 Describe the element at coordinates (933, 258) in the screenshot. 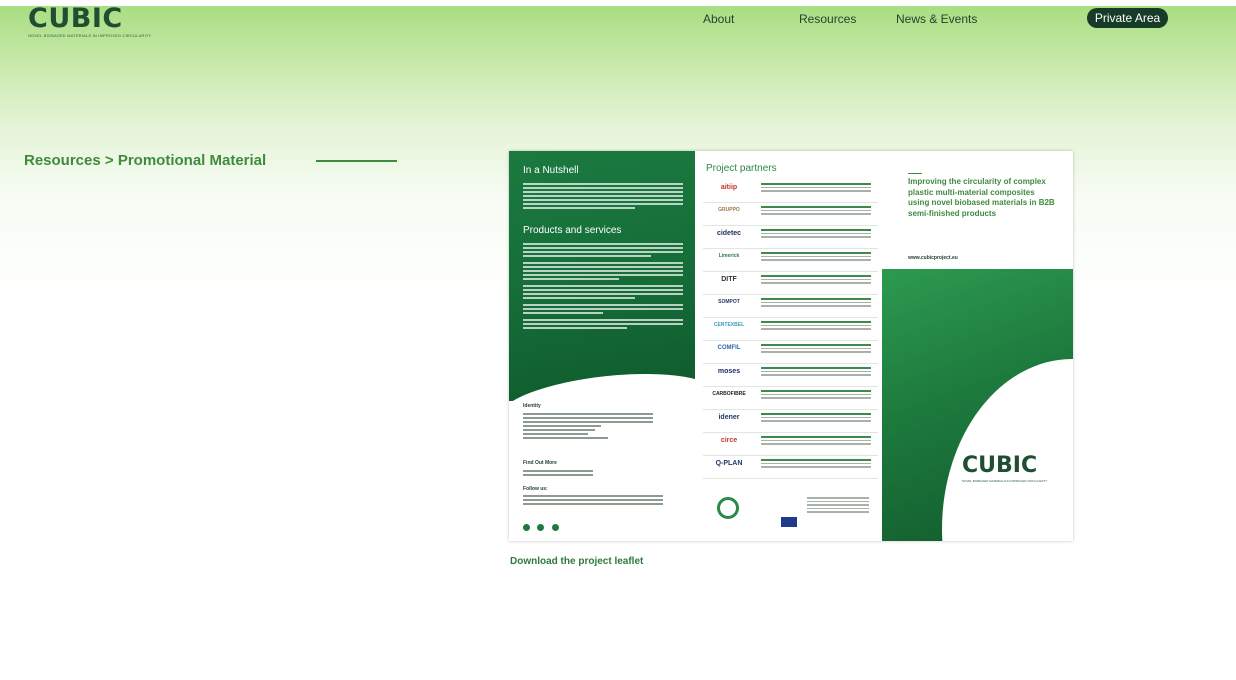

I see `cover-url: www.cubicproject.eu` at that location.